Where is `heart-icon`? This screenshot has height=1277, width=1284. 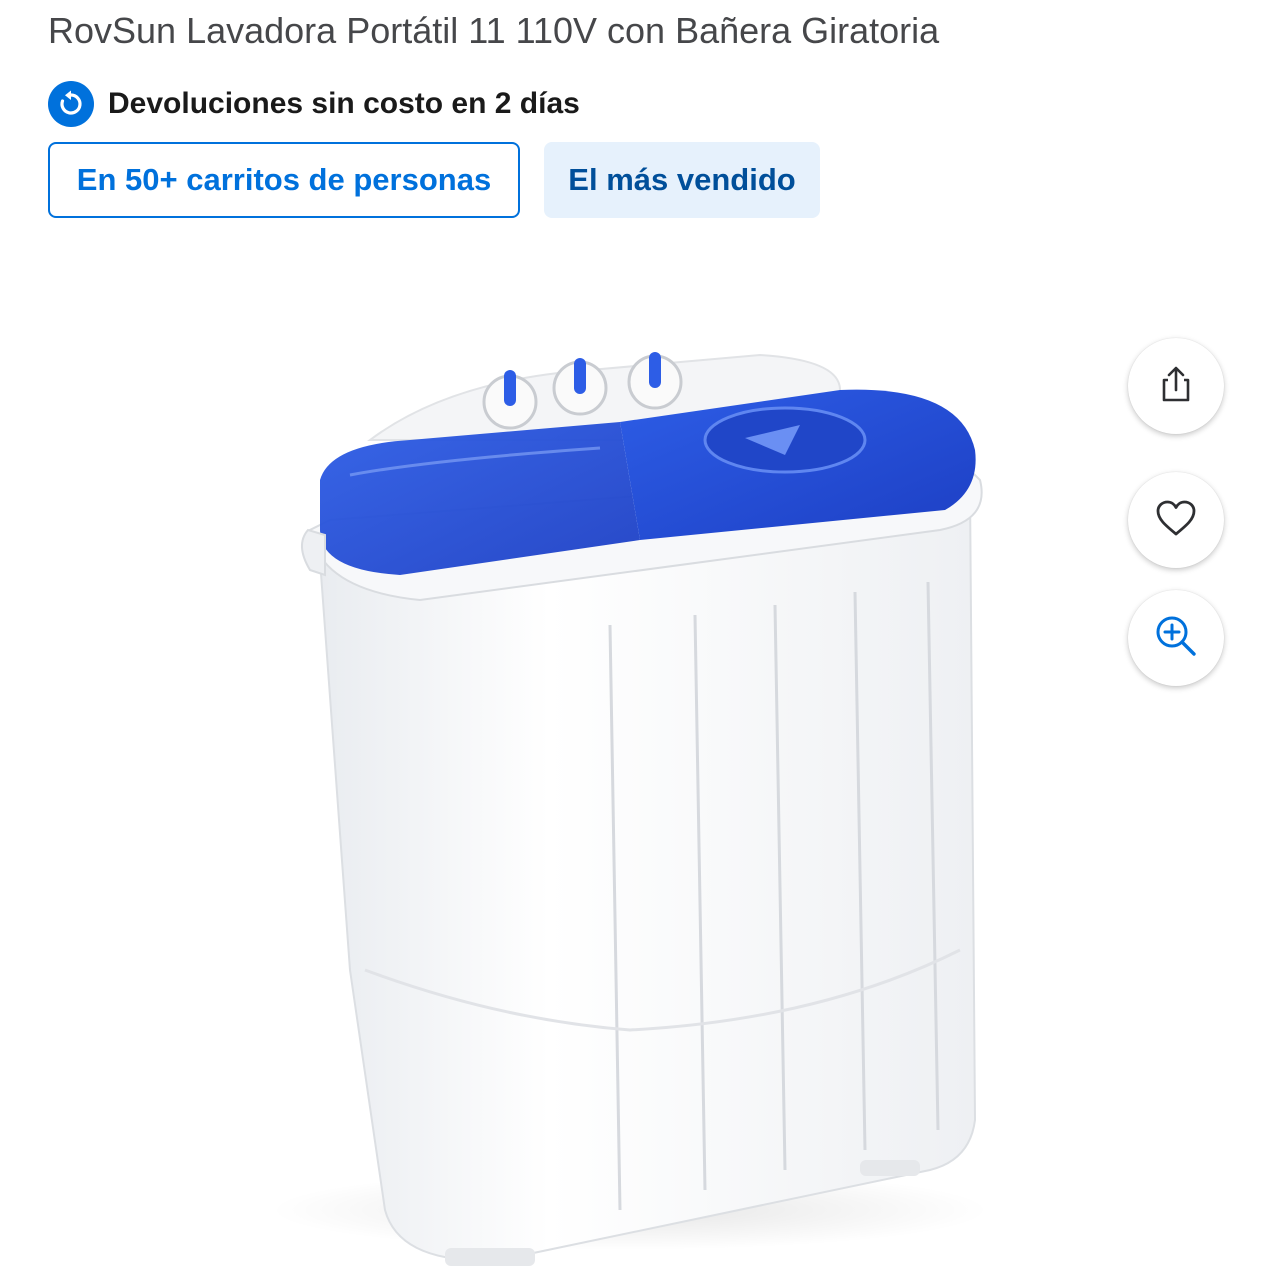
heart-icon is located at coordinates (1176, 520).